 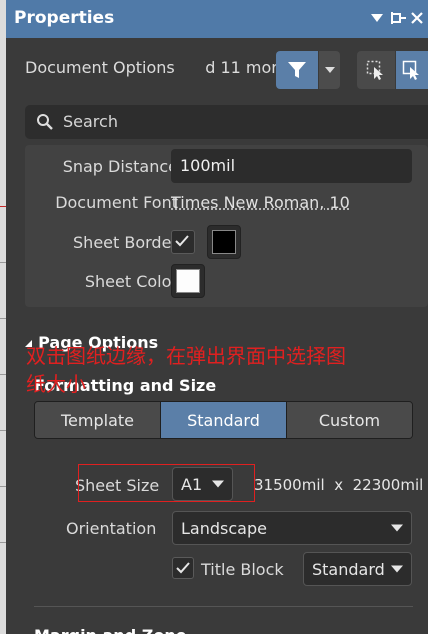 I want to click on format-tabs: Template Standard Custom, so click(x=223, y=420).